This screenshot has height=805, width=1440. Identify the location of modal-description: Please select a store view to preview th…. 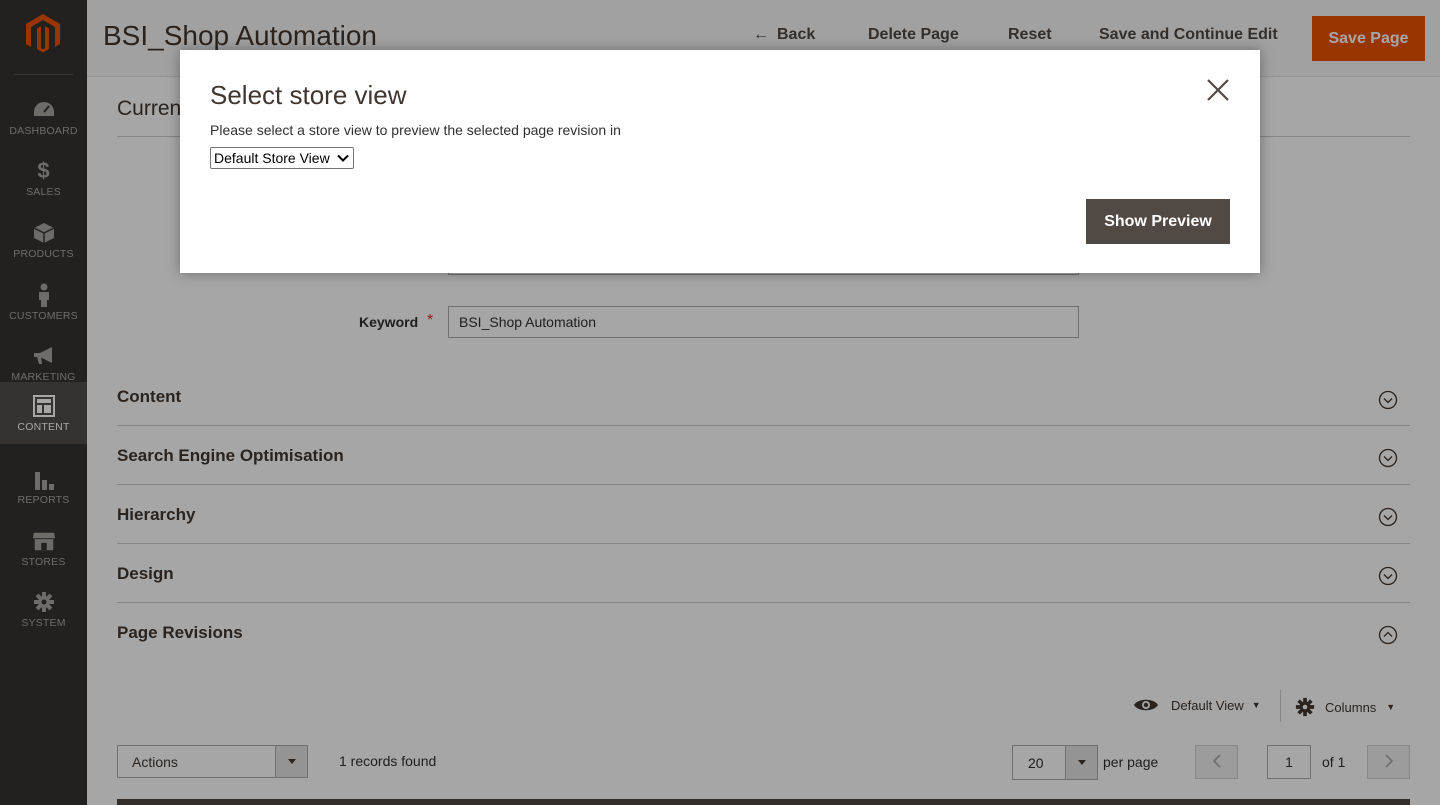
(415, 130).